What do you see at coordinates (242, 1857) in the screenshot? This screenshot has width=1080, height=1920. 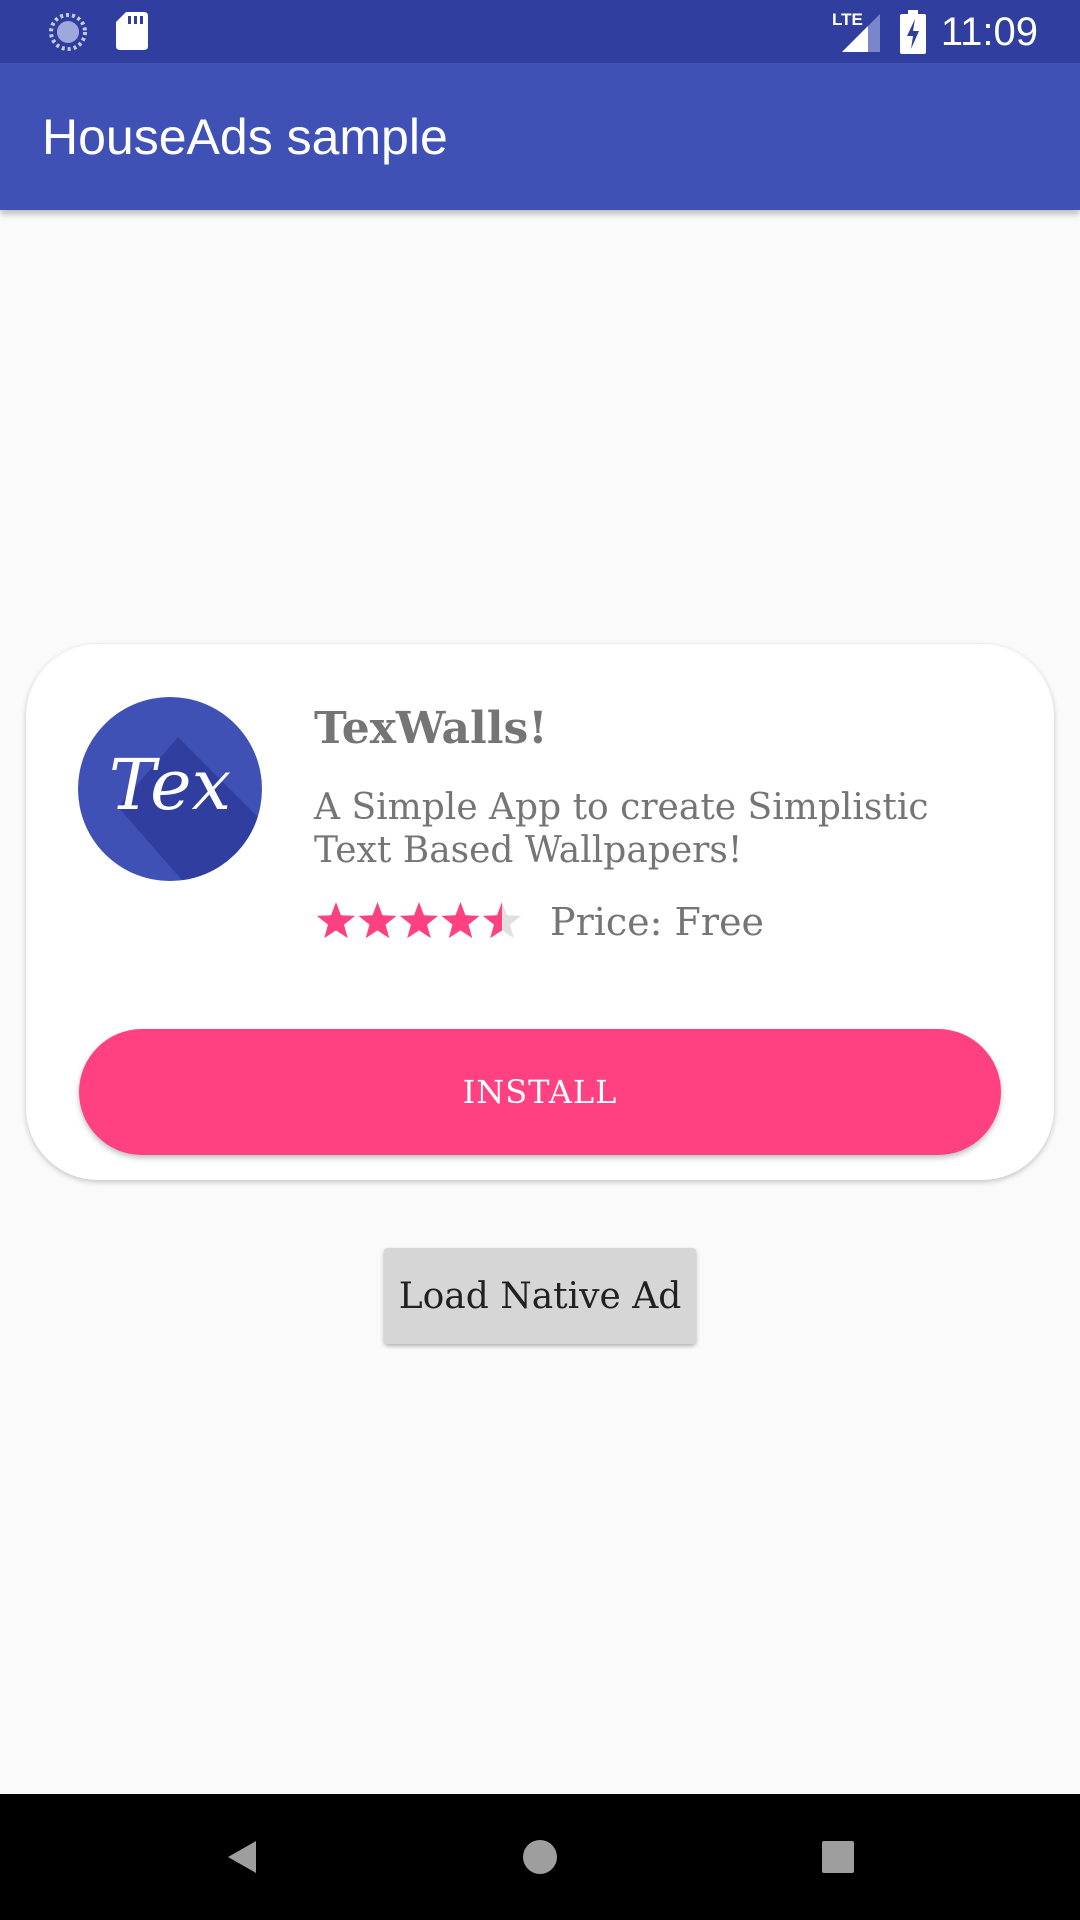 I see `back-icon` at bounding box center [242, 1857].